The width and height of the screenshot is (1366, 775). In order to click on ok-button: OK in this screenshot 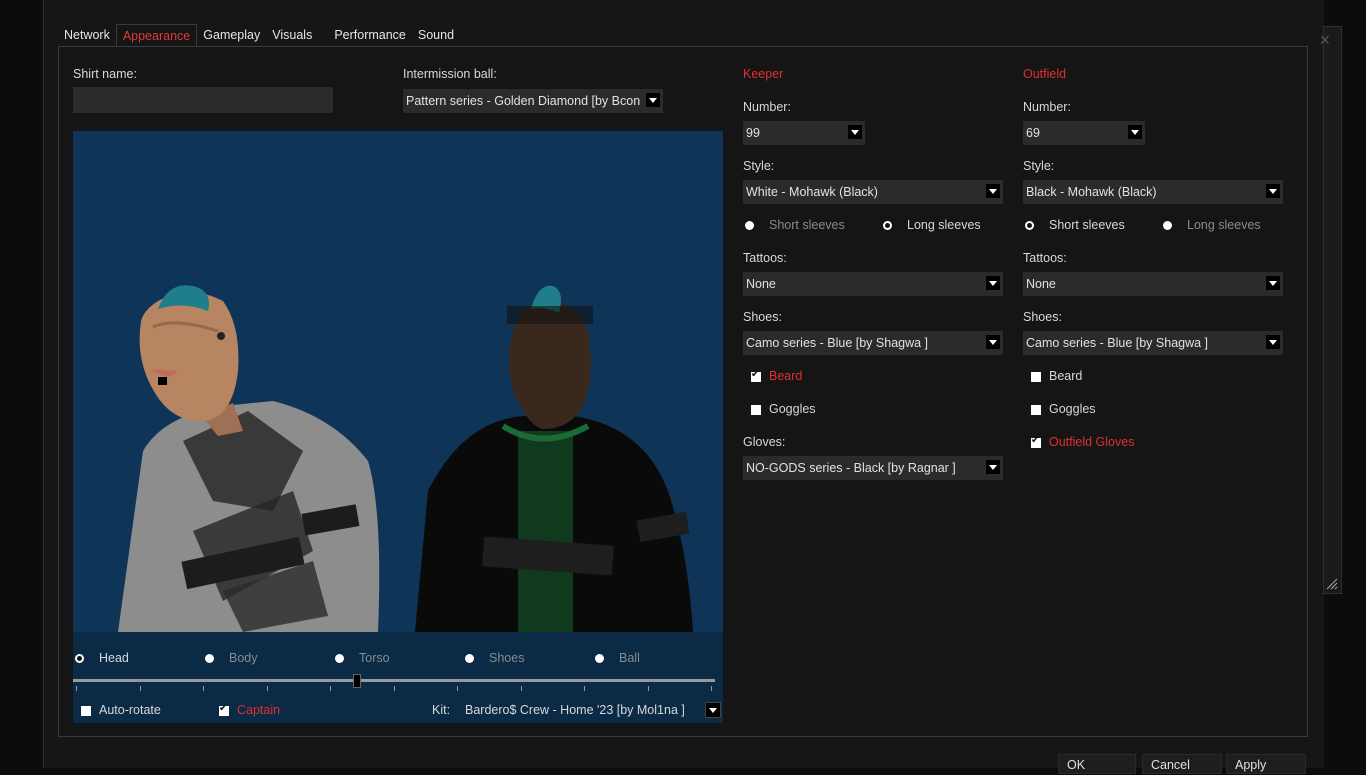, I will do `click(1097, 764)`.